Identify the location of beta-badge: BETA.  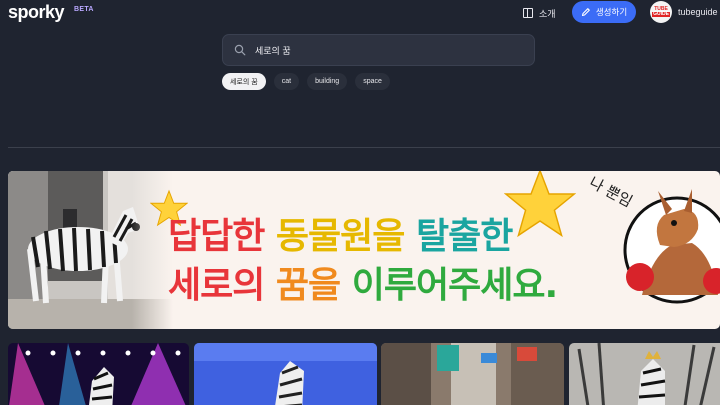
(84, 9).